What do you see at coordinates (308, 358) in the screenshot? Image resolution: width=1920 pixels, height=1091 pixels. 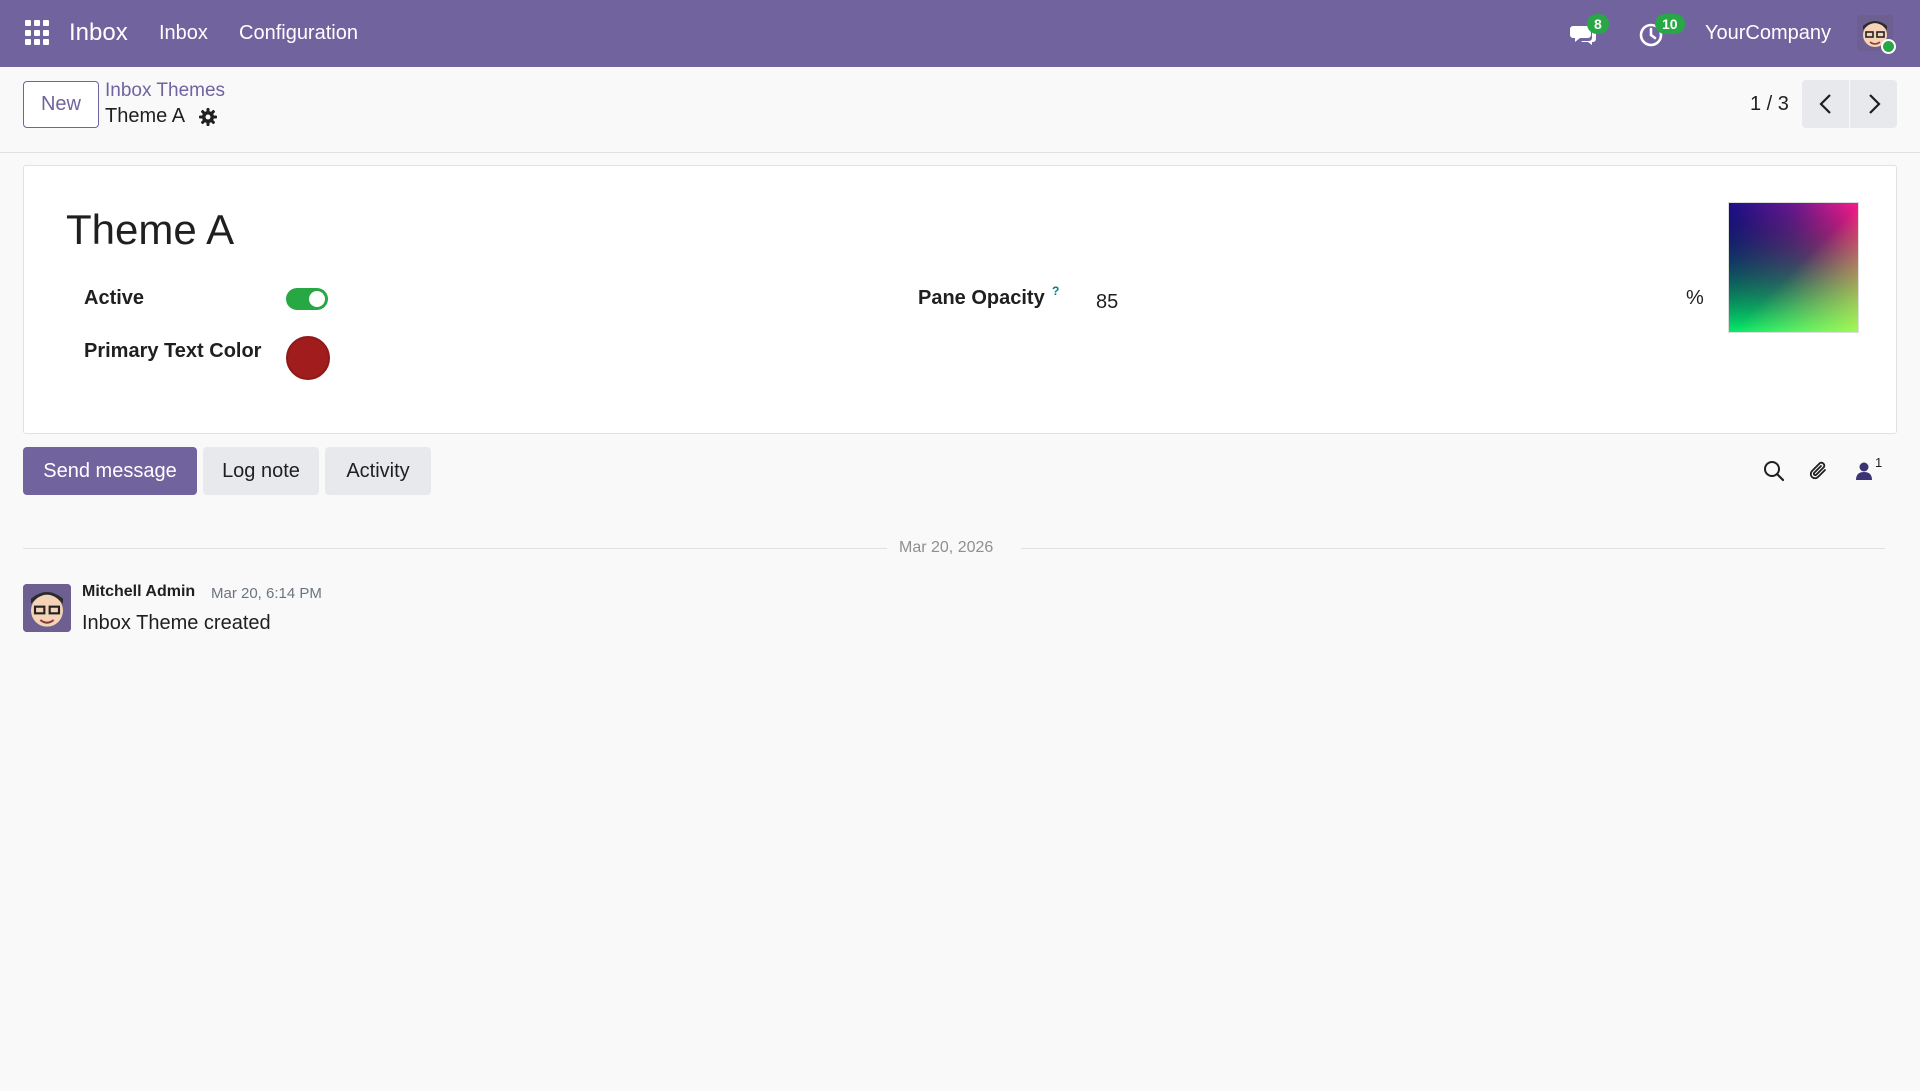 I see `primary-text-color-swatch` at bounding box center [308, 358].